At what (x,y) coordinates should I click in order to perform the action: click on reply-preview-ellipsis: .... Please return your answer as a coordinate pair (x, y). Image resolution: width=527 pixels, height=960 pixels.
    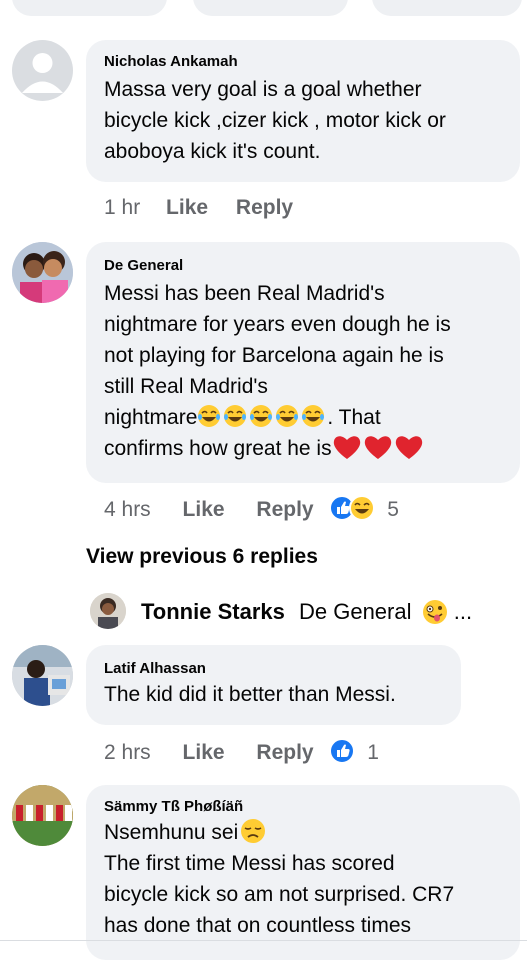
    Looking at the image, I should click on (463, 611).